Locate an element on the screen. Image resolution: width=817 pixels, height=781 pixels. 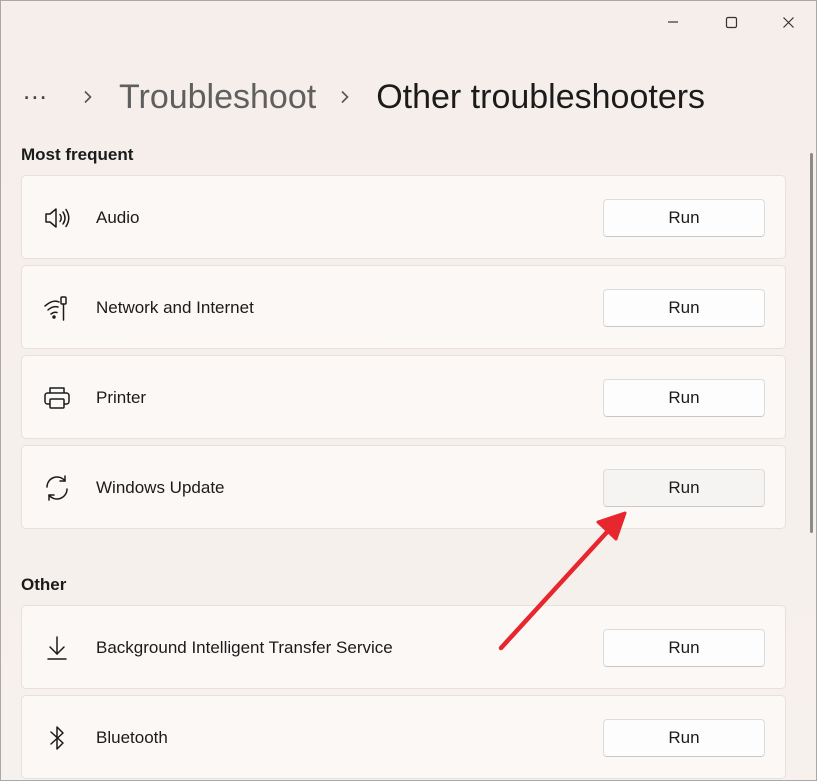
troubleshooter-card-audio: Audio Run is located at coordinates (403, 217).